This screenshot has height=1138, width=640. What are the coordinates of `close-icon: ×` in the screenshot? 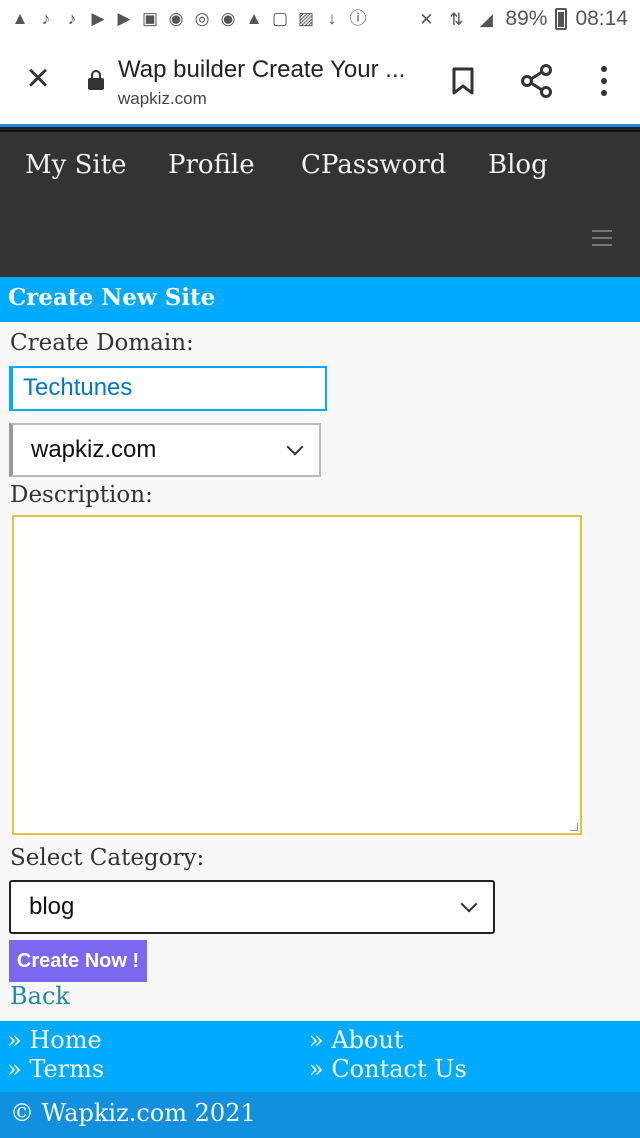 It's located at (38, 78).